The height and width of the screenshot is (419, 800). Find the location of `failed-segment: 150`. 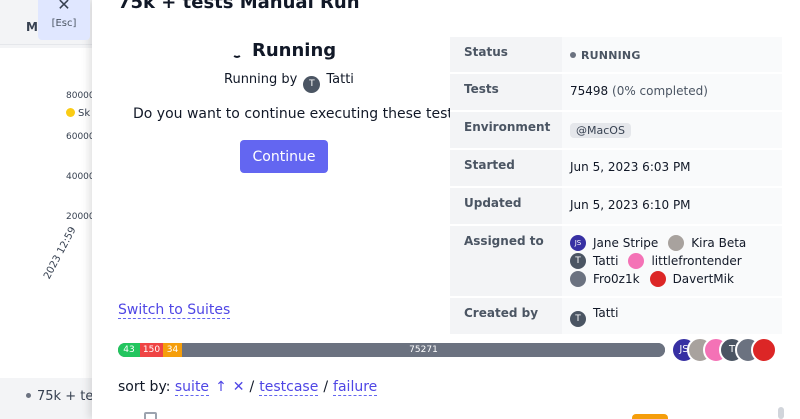

failed-segment: 150 is located at coordinates (151, 350).